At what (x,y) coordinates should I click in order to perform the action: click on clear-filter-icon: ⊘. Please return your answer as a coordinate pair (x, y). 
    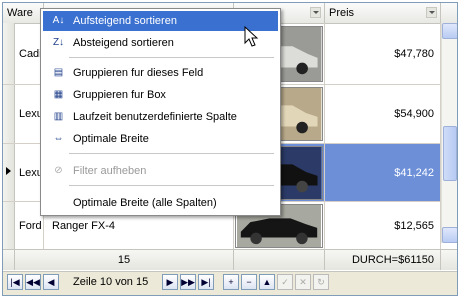
    Looking at the image, I should click on (58, 170).